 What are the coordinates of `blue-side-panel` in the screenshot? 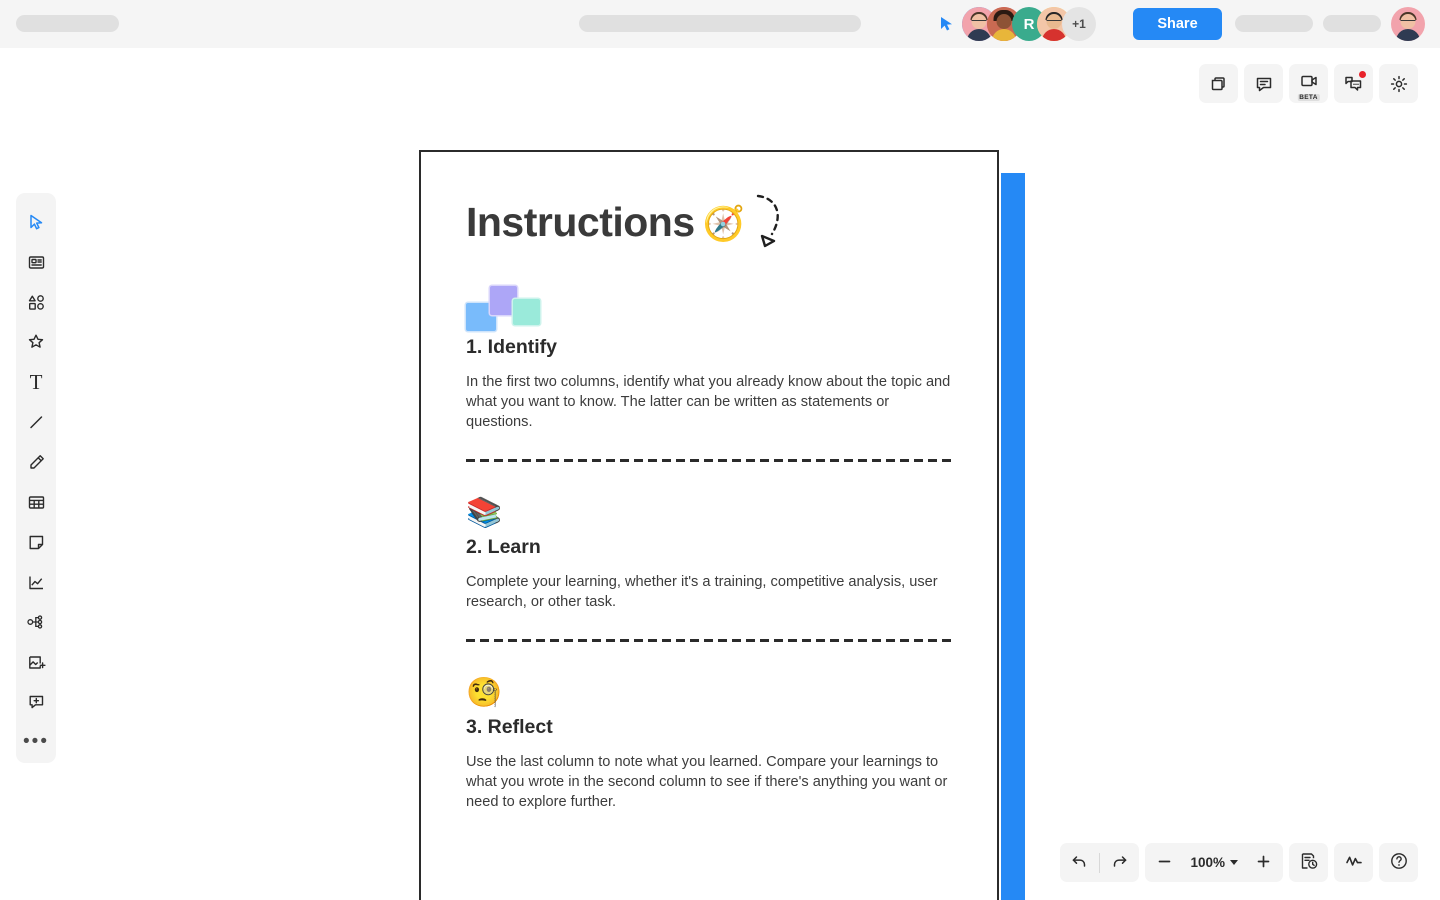 It's located at (1013, 536).